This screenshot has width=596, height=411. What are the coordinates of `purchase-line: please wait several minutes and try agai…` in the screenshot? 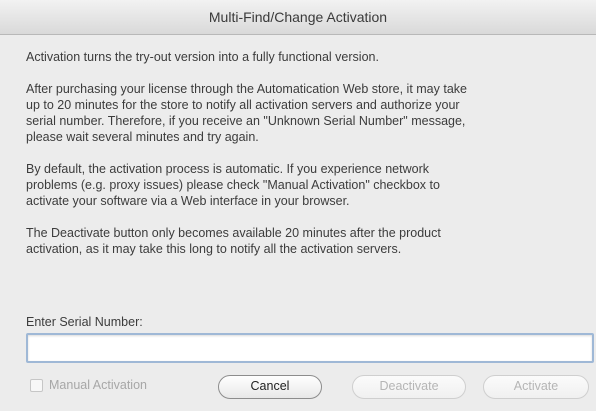 It's located at (142, 137).